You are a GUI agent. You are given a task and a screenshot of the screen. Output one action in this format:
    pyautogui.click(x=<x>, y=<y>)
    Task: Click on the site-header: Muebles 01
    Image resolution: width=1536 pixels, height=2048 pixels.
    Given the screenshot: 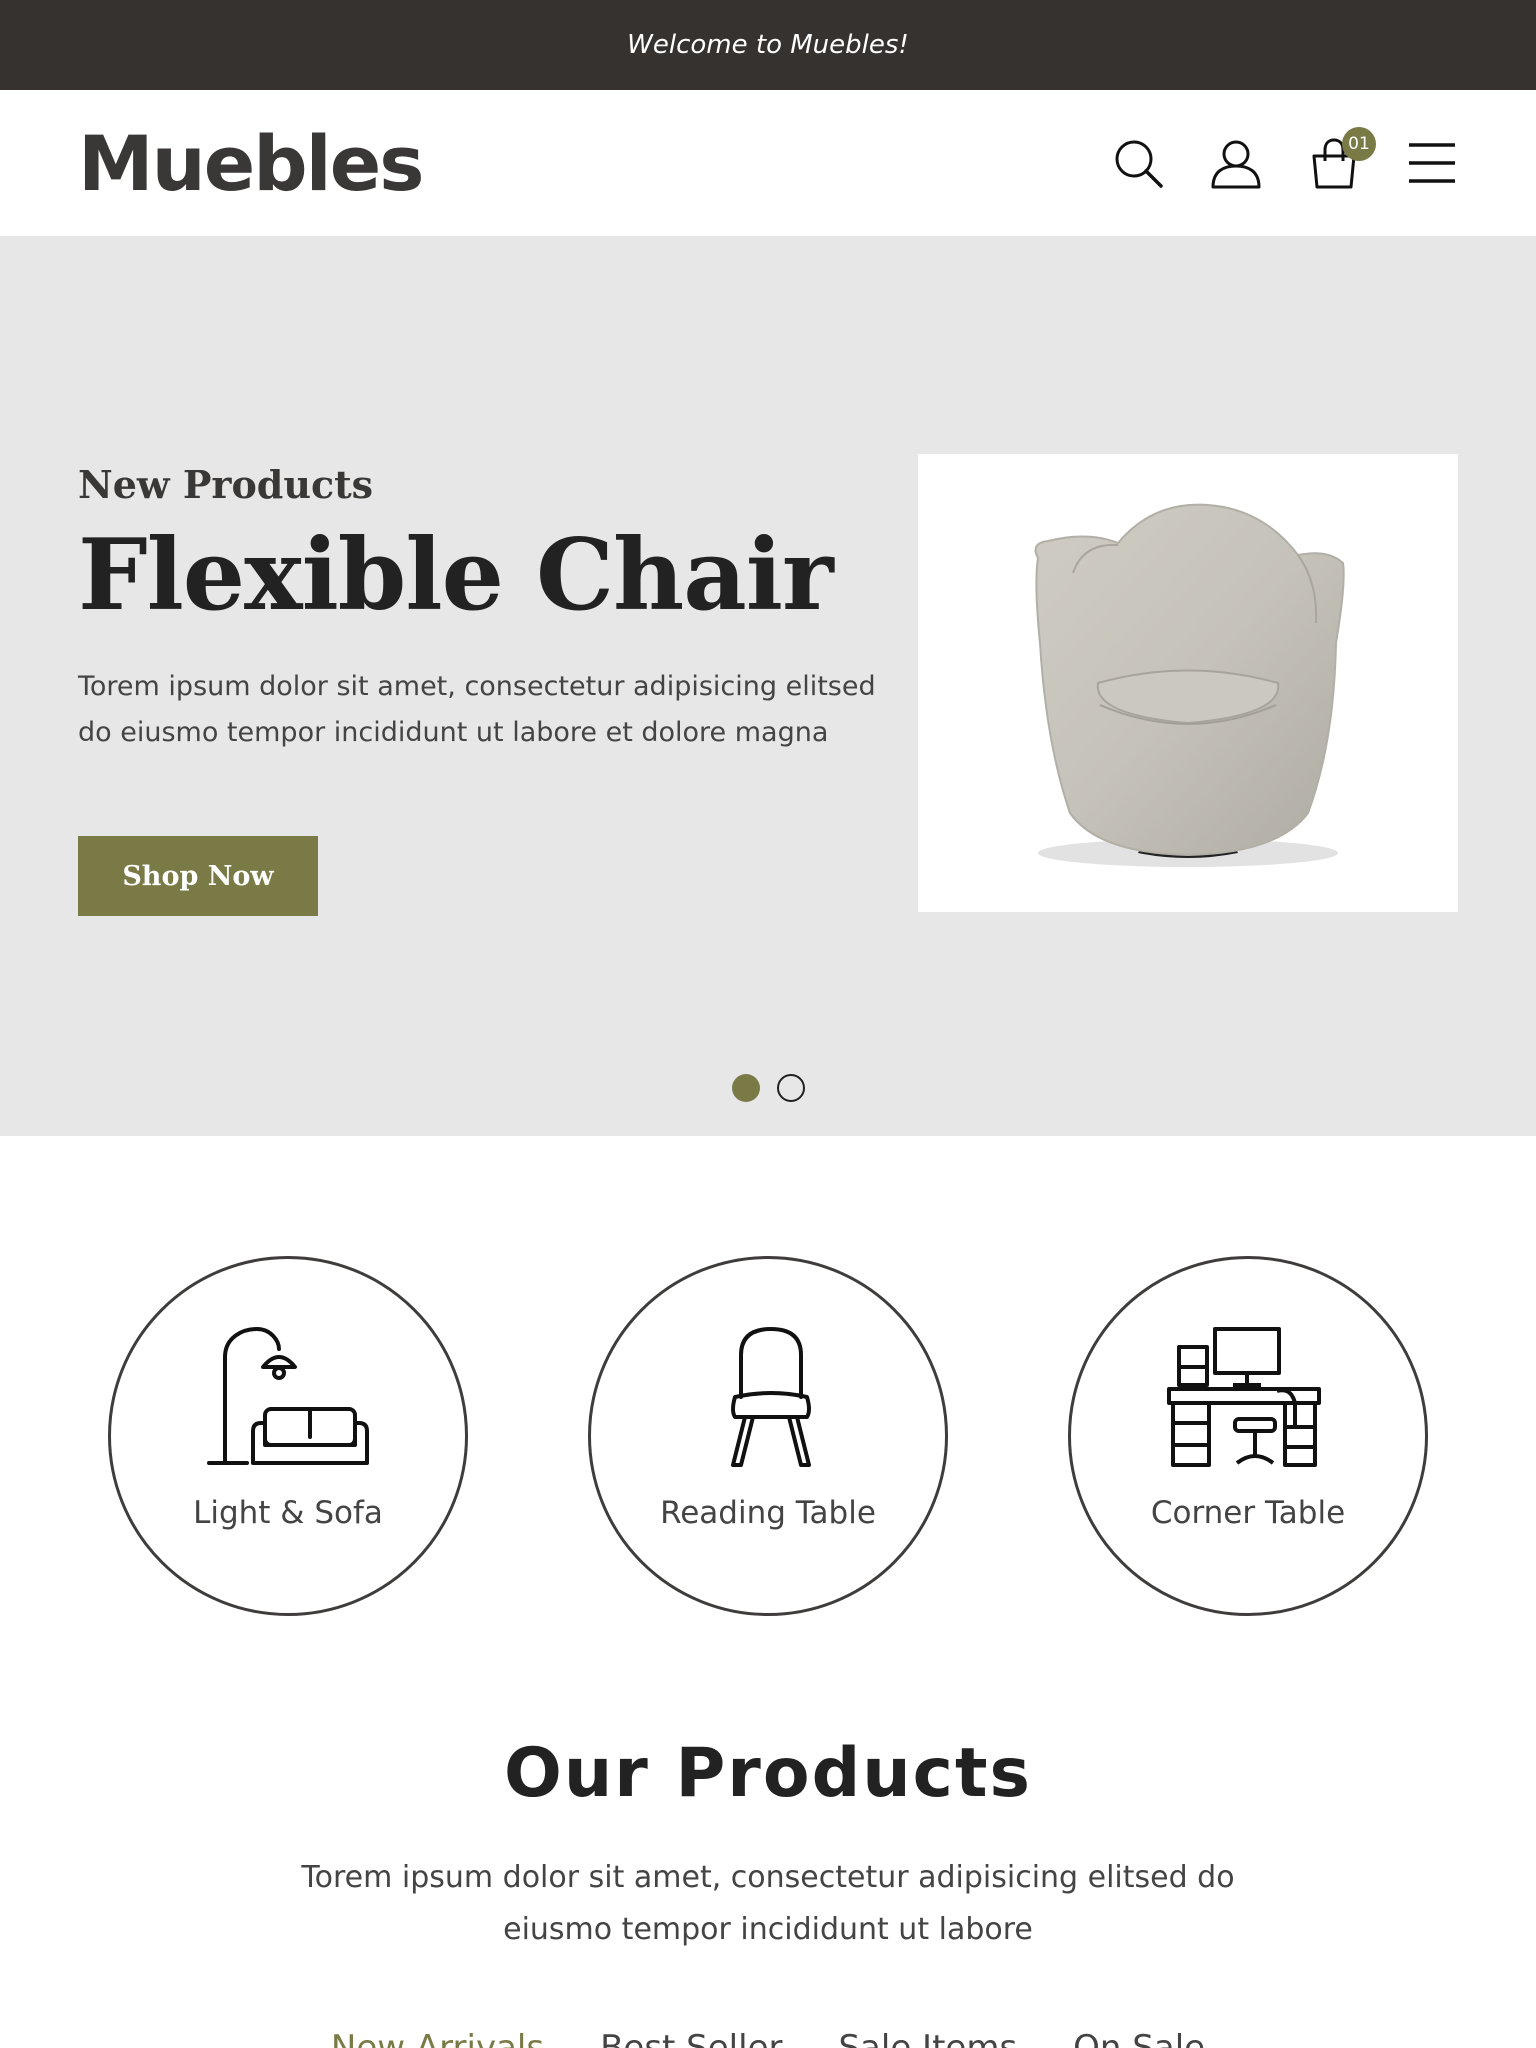 What is the action you would take?
    pyautogui.click(x=768, y=163)
    